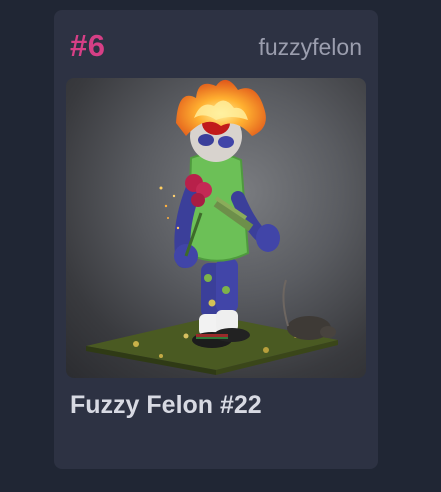 The image size is (441, 492). Describe the element at coordinates (88, 45) in the screenshot. I see `rank-label: #6` at that location.